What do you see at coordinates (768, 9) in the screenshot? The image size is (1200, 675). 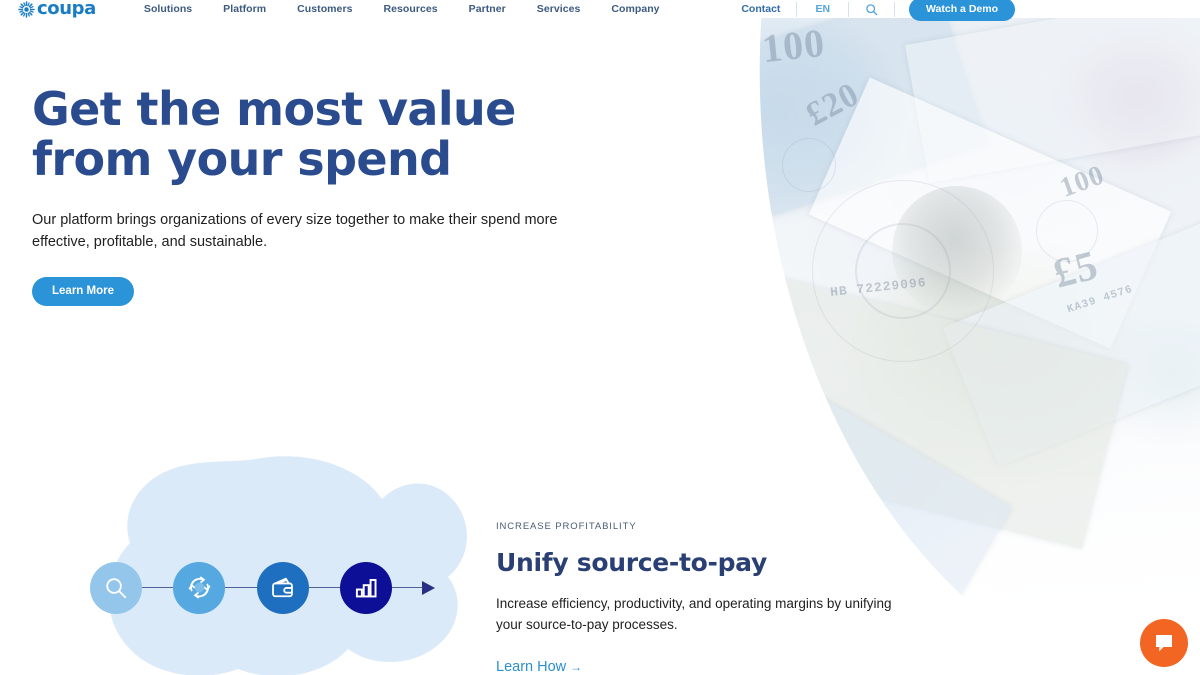 I see `nav-item-contact: Contact` at bounding box center [768, 9].